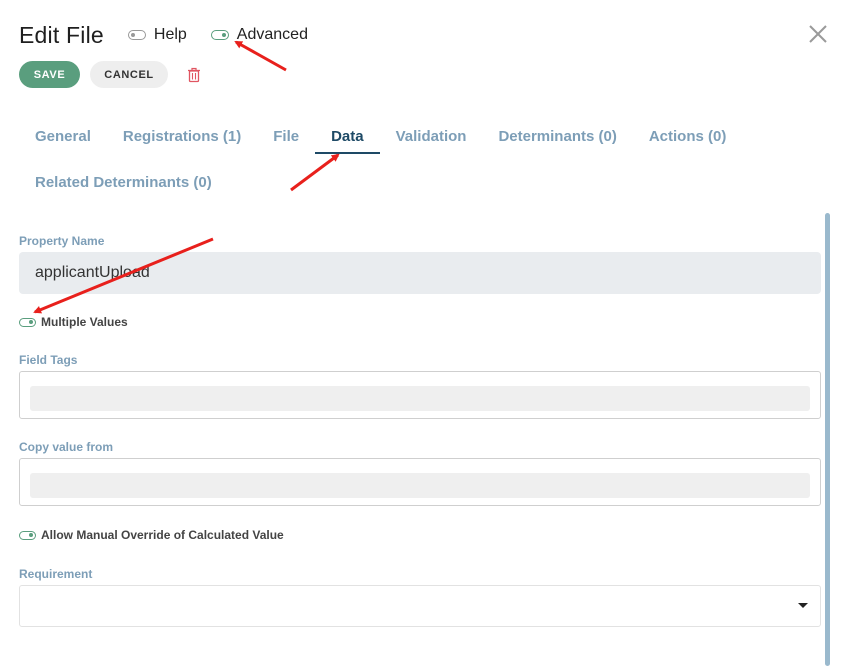 The width and height of the screenshot is (855, 666). Describe the element at coordinates (194, 75) in the screenshot. I see `trash-icon` at that location.